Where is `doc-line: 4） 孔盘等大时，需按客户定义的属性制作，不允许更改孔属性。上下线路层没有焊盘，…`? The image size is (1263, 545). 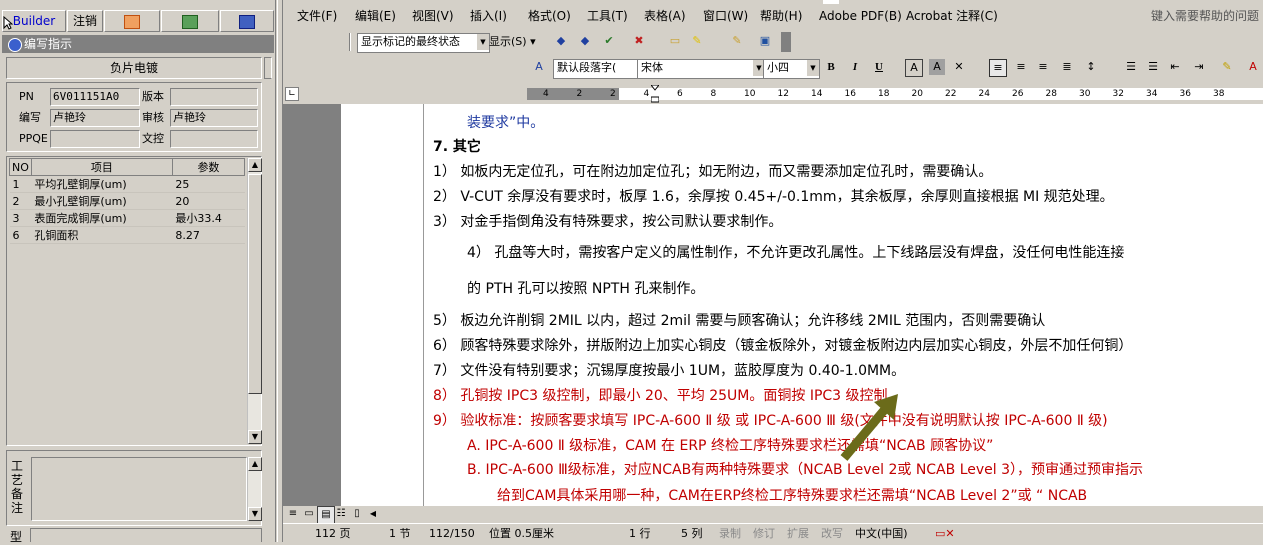 doc-line: 4） 孔盘等大时，需按客户定义的属性制作，不允许更改孔属性。上下线路层没有焊盘，… is located at coordinates (795, 253).